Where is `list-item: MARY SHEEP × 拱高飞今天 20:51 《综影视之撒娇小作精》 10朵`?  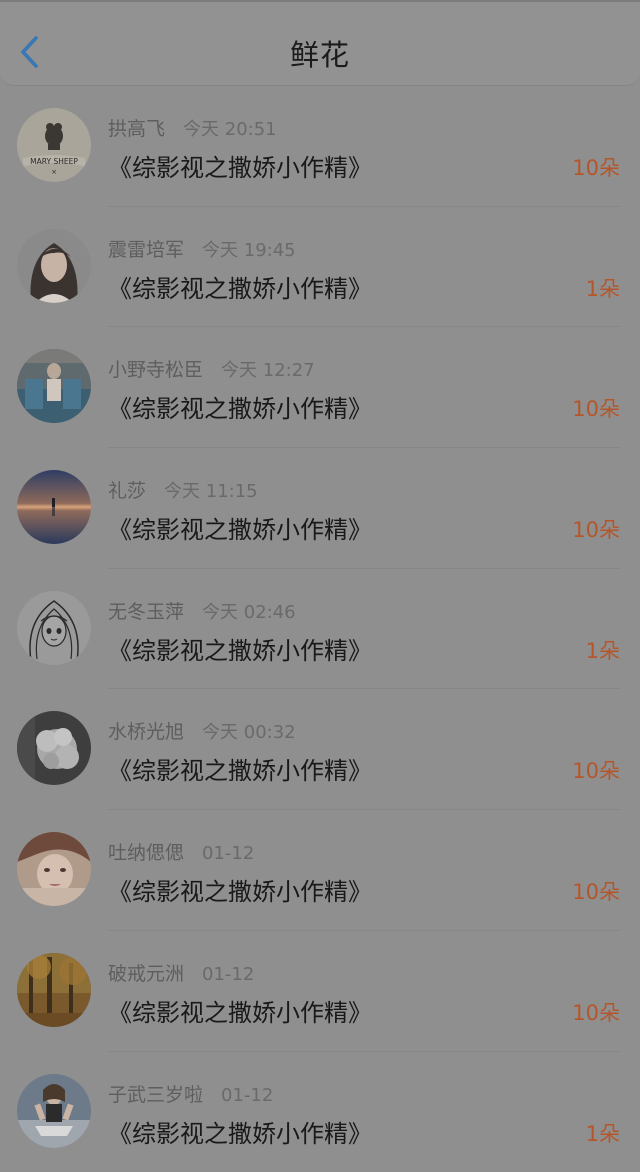 list-item: MARY SHEEP × 拱高飞今天 20:51 《综影视之撒娇小作精》 10朵 is located at coordinates (320, 146).